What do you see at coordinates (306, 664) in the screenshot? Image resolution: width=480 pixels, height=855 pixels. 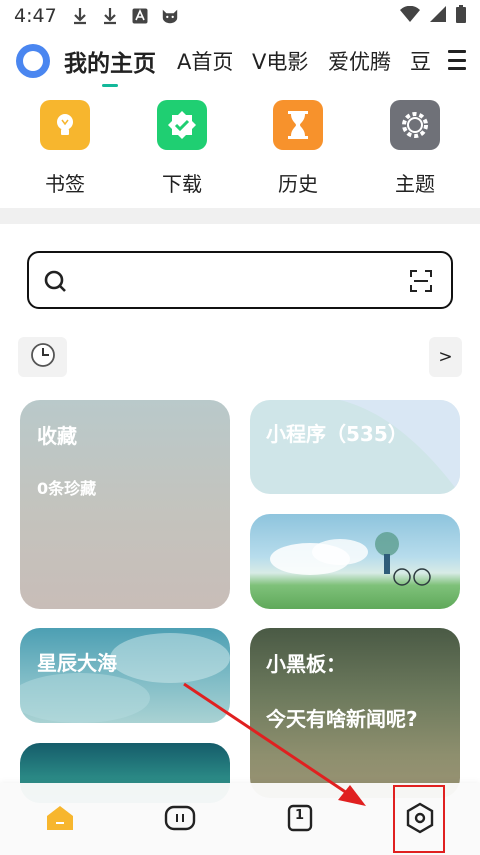 I see `card-title: 小黑板：` at bounding box center [306, 664].